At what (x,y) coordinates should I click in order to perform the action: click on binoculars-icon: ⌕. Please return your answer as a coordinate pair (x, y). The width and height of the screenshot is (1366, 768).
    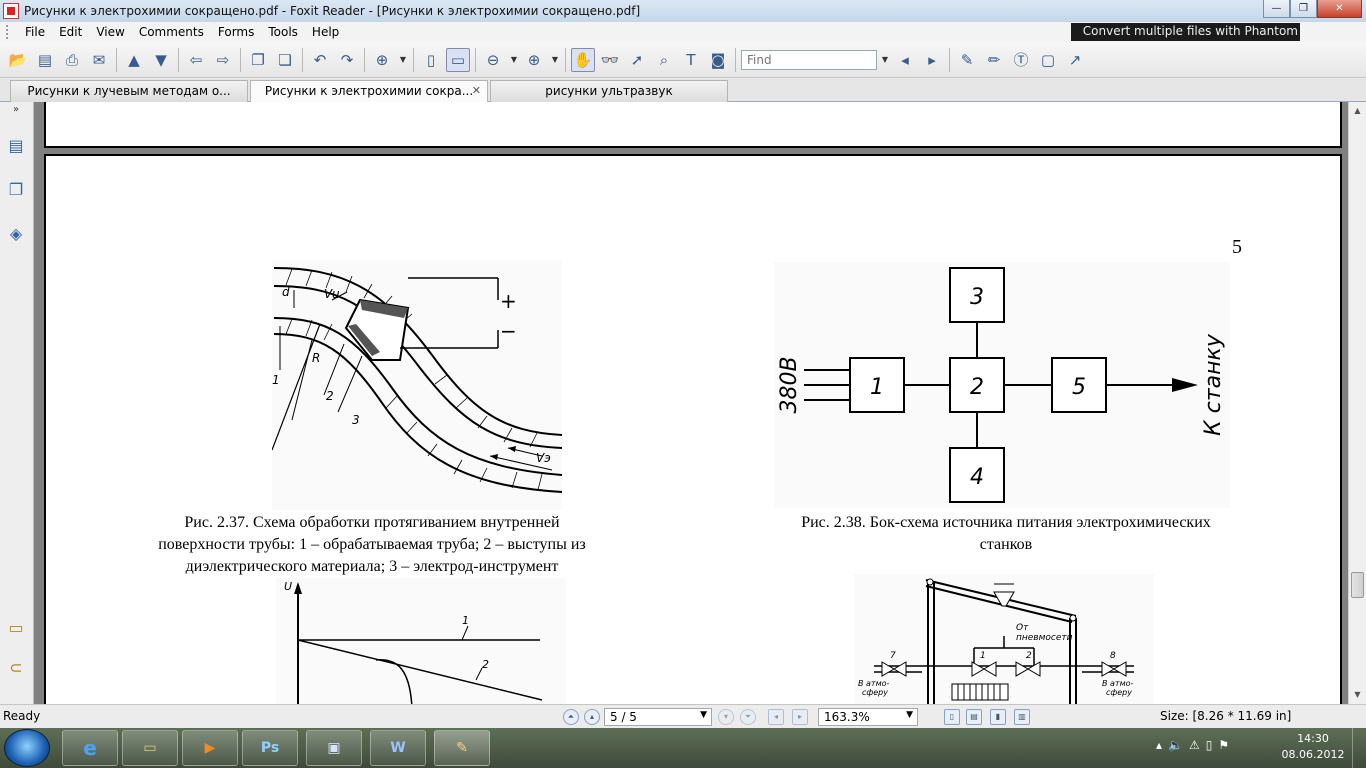
    Looking at the image, I should click on (664, 60).